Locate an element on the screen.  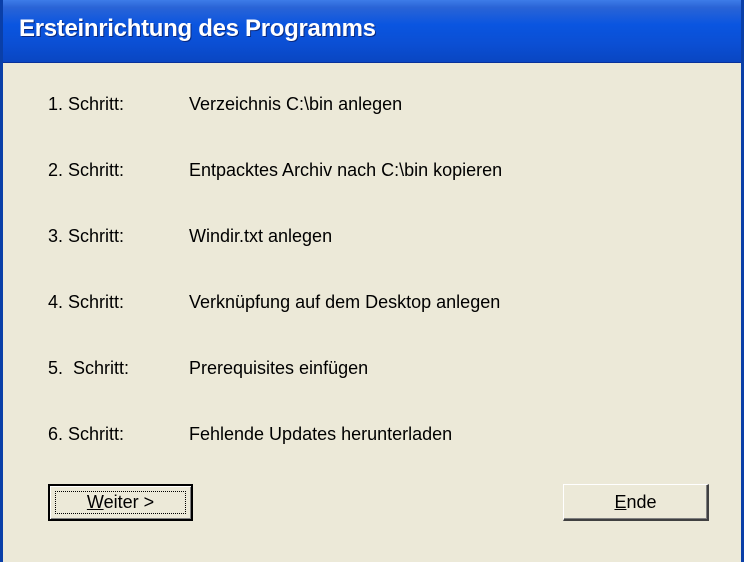
end-button-label-rest: nde is located at coordinates (641, 501).